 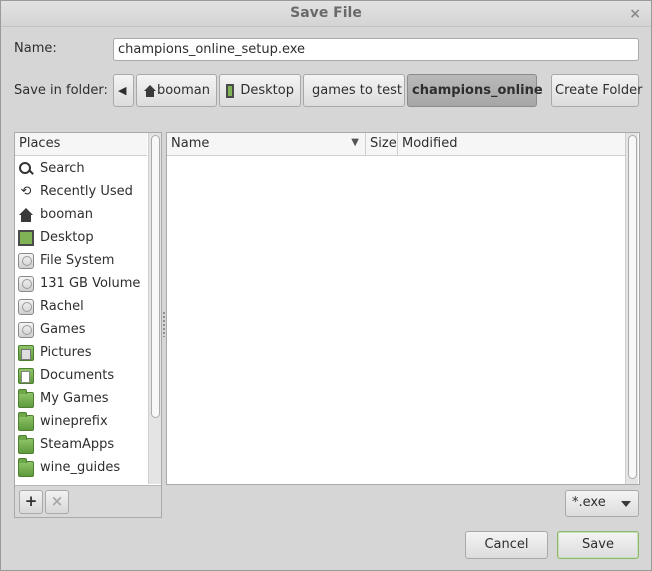 I want to click on file-list-scrollbar, so click(x=631, y=308).